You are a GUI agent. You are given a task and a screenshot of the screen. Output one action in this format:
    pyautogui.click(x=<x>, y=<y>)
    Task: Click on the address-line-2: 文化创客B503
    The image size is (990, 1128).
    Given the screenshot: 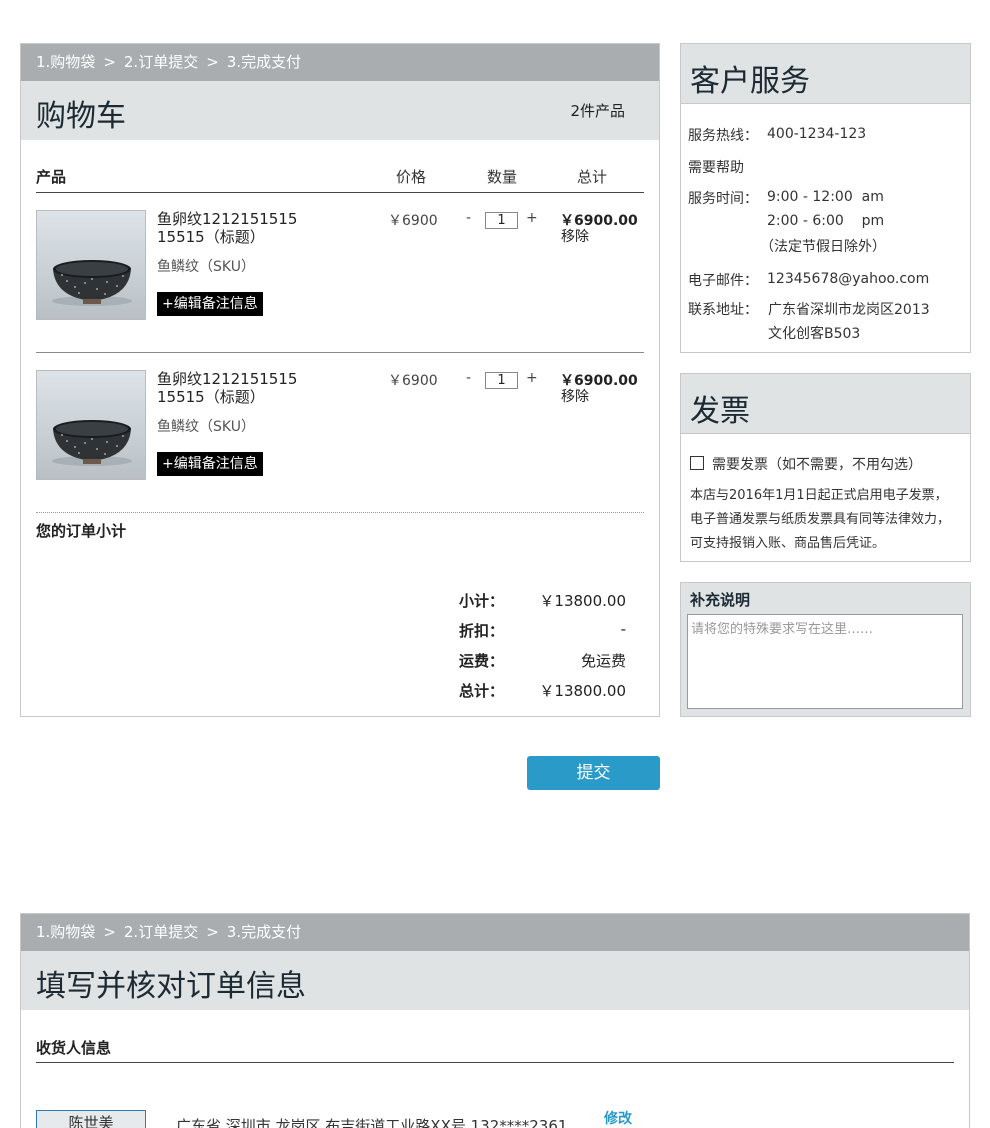 What is the action you would take?
    pyautogui.click(x=814, y=334)
    